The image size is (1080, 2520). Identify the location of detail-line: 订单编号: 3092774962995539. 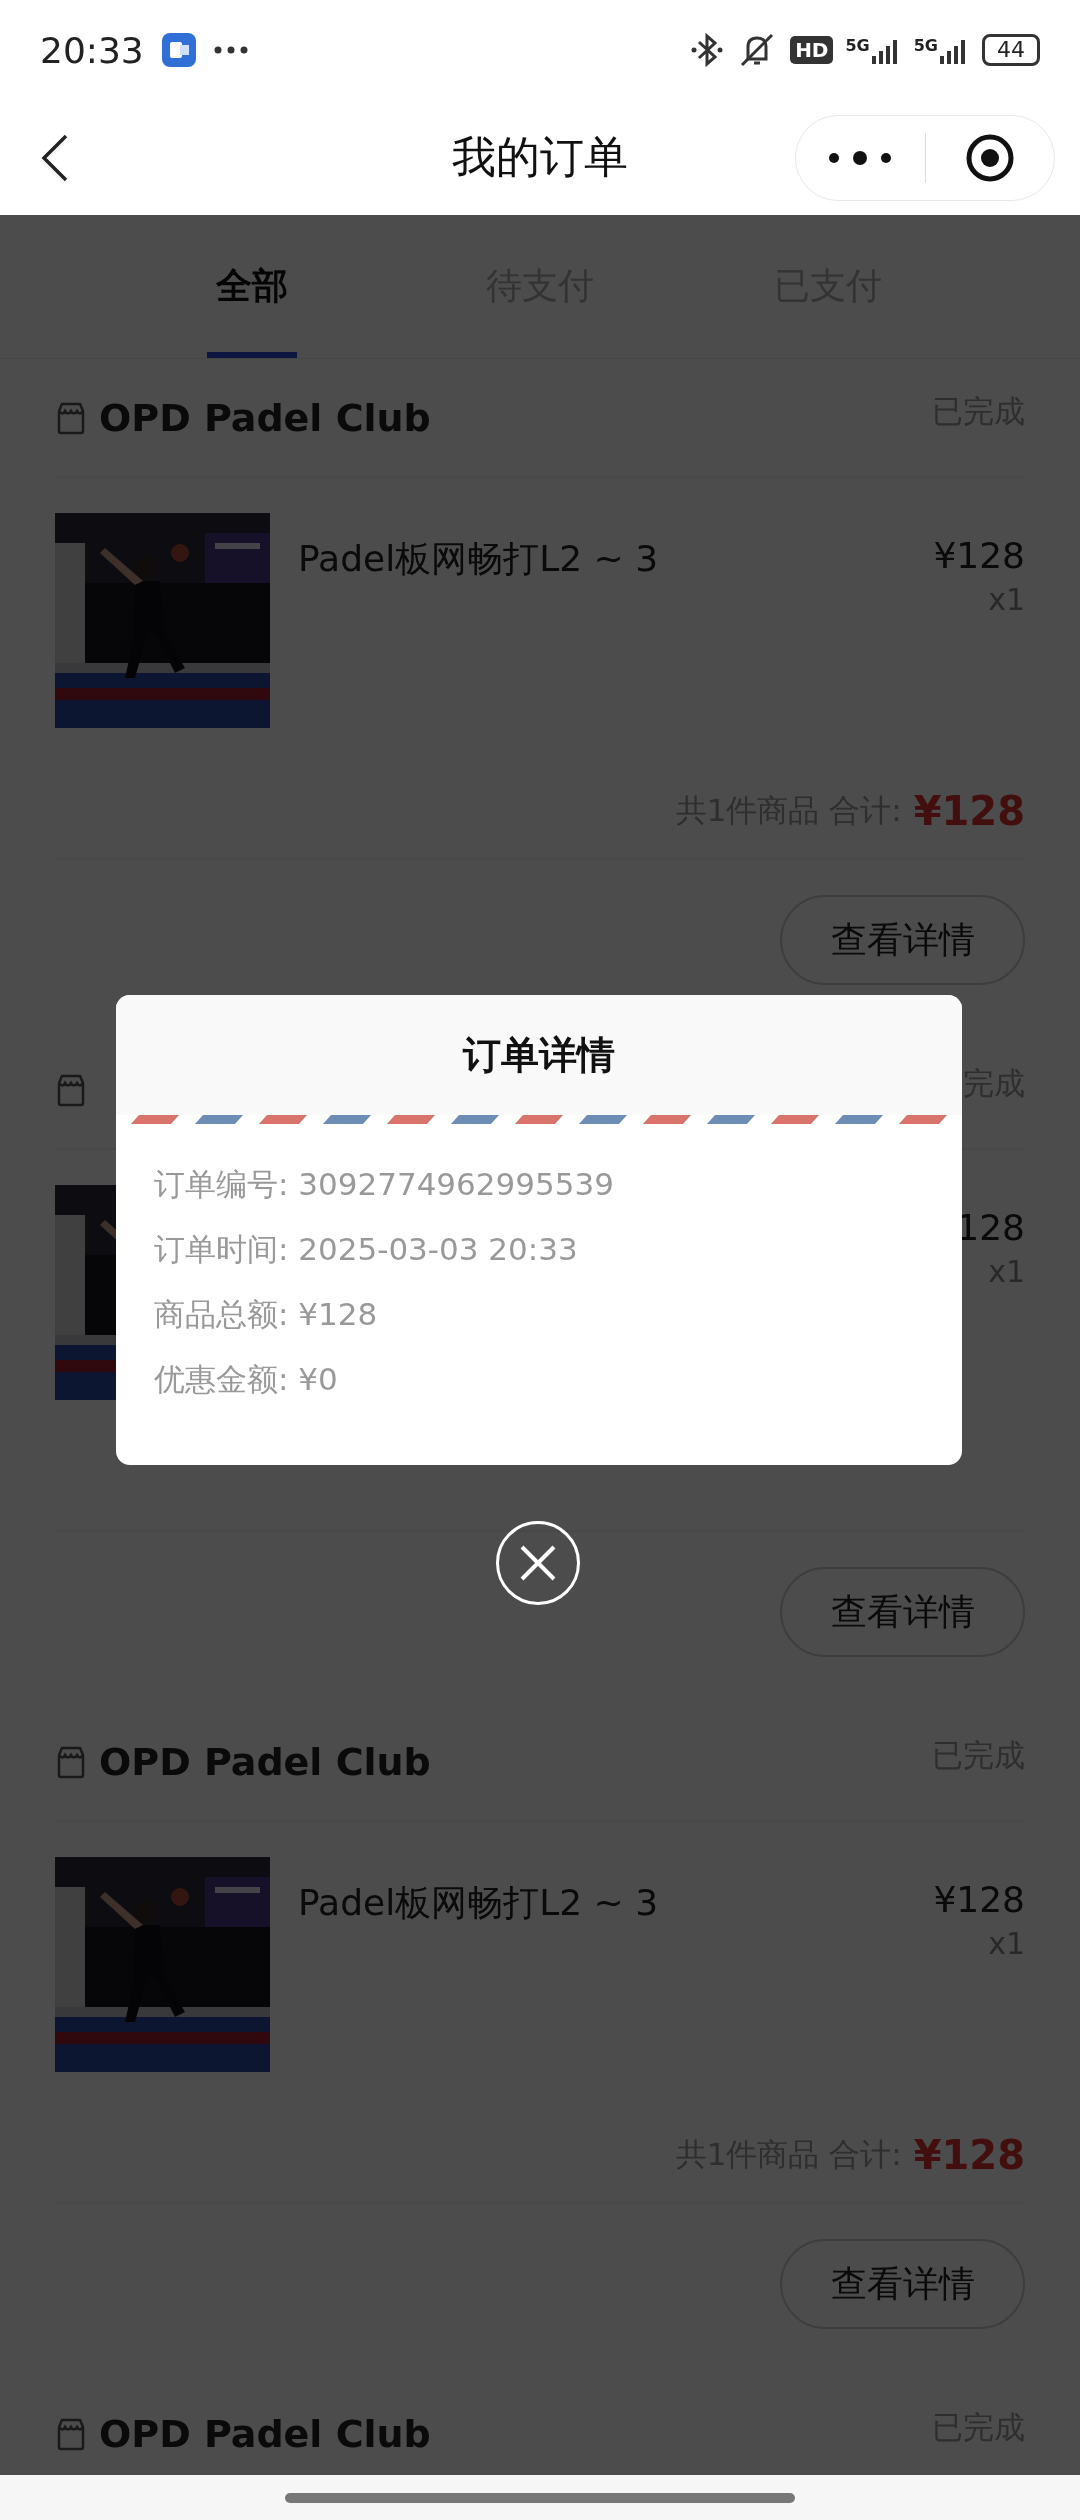
(384, 1184).